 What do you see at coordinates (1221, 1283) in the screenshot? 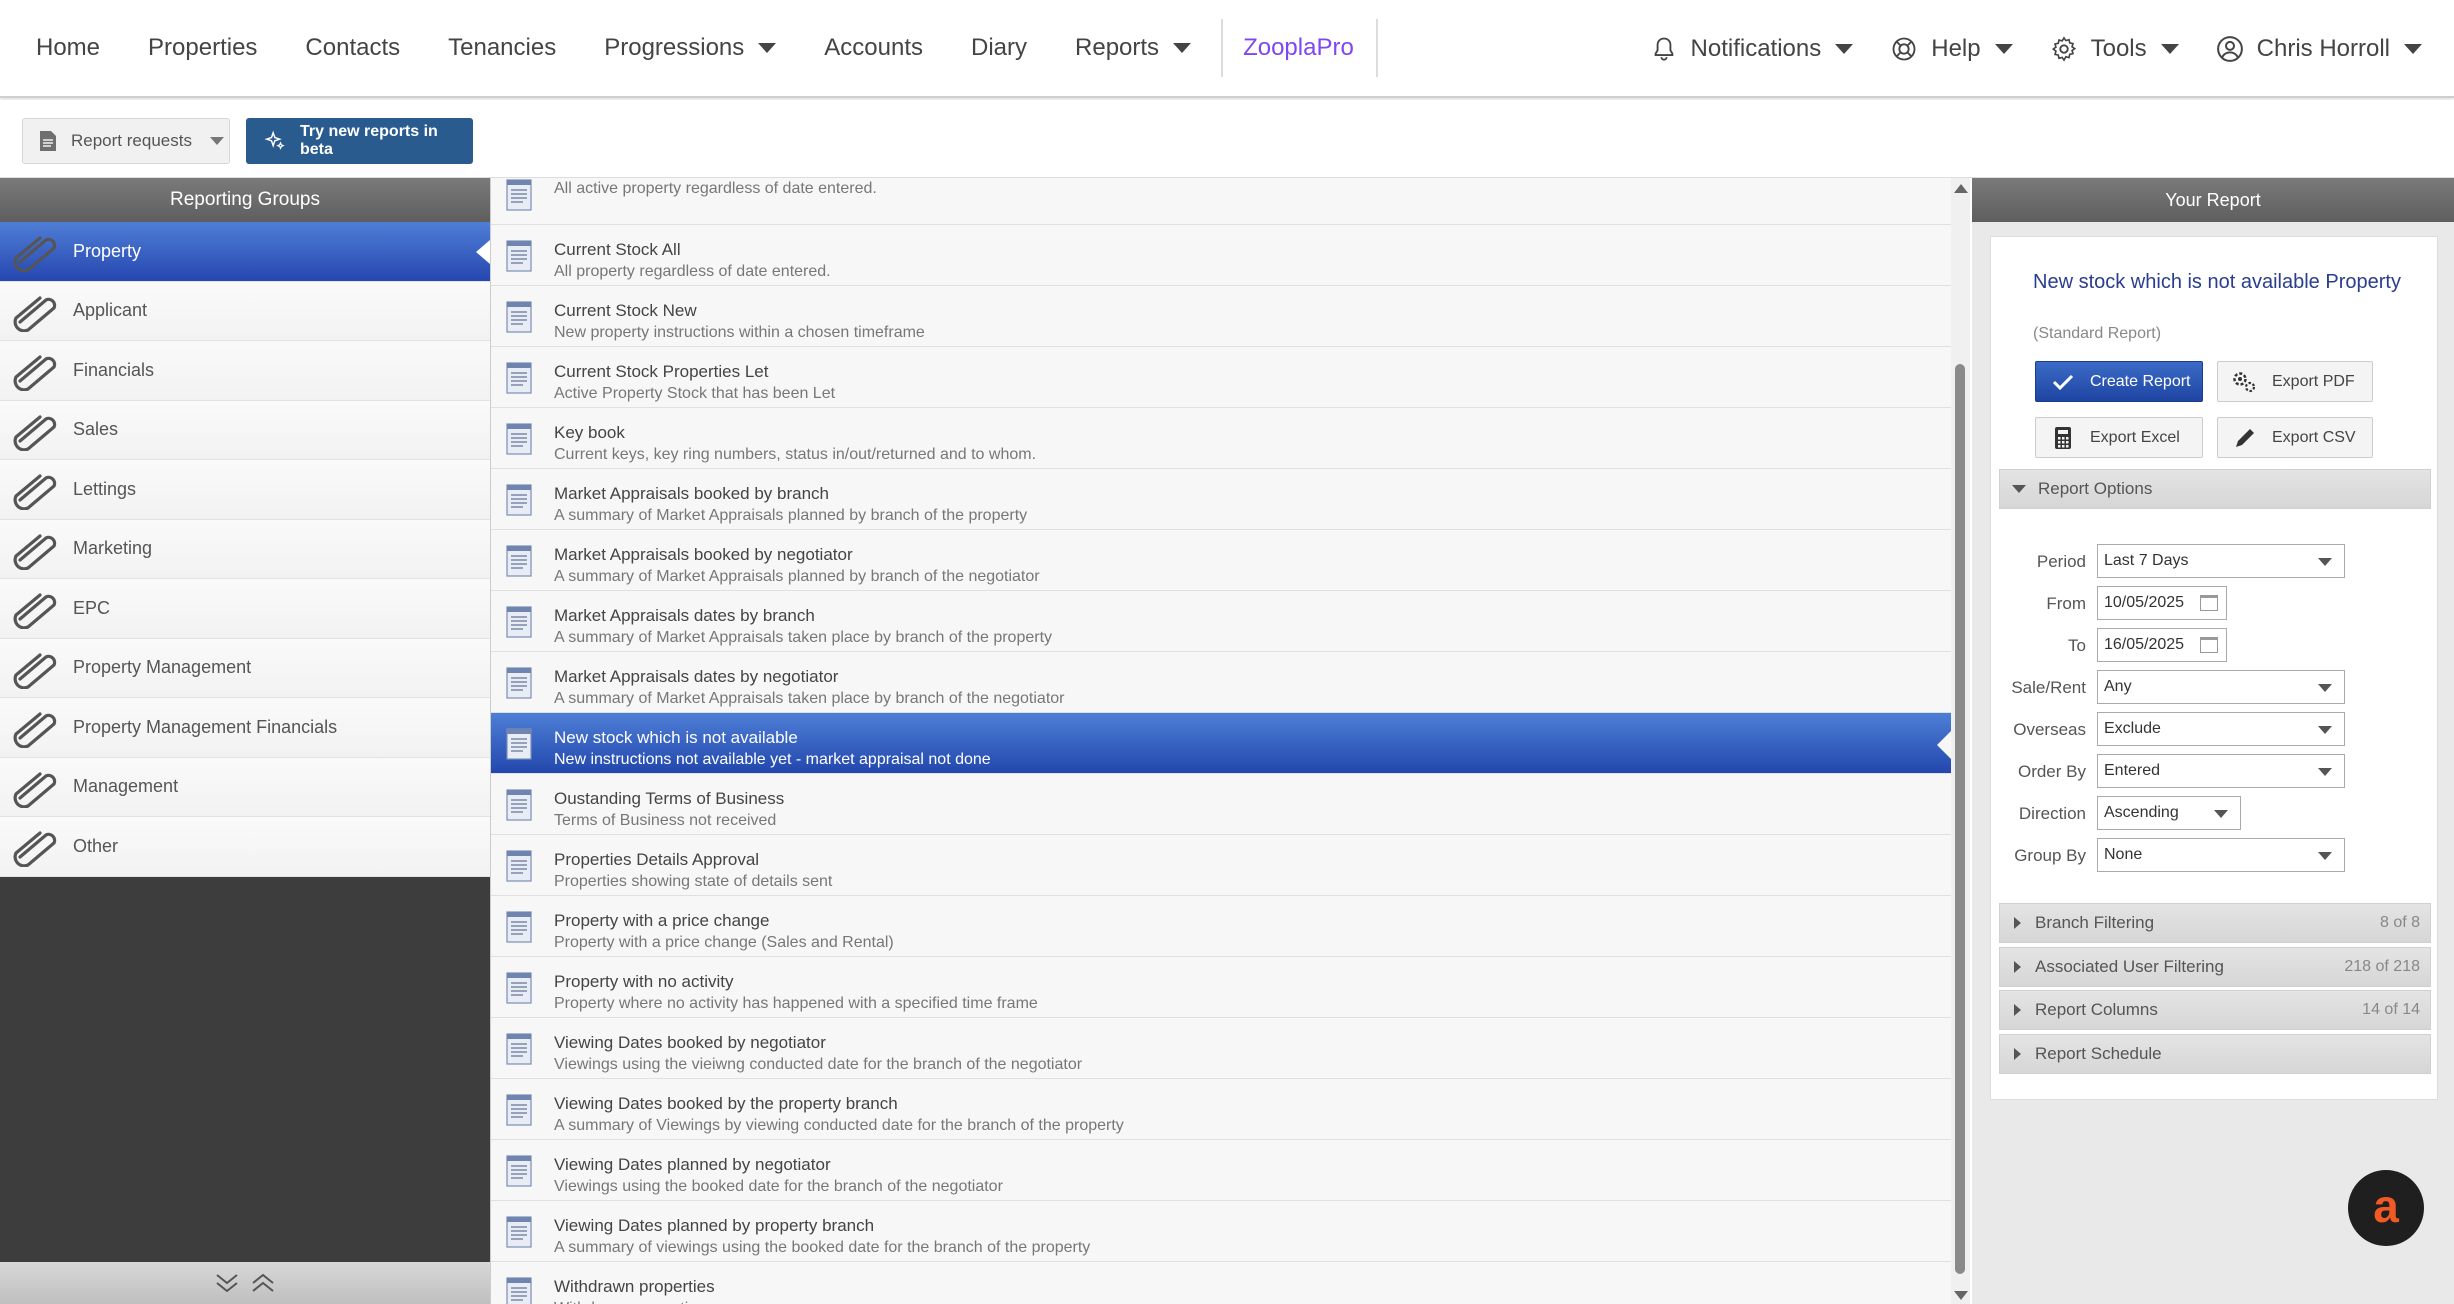
I see `report-list-item: Withdrawn properties Withdrawn properties` at bounding box center [1221, 1283].